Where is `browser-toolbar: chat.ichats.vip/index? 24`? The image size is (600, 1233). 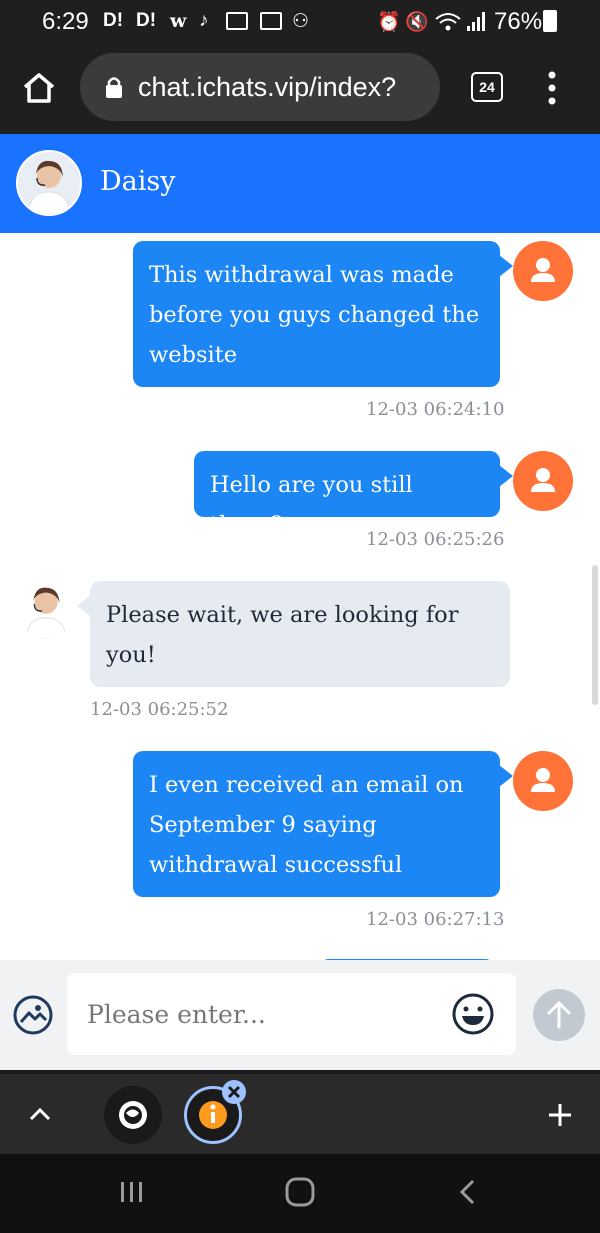 browser-toolbar: chat.ichats.vip/index? 24 is located at coordinates (300, 88).